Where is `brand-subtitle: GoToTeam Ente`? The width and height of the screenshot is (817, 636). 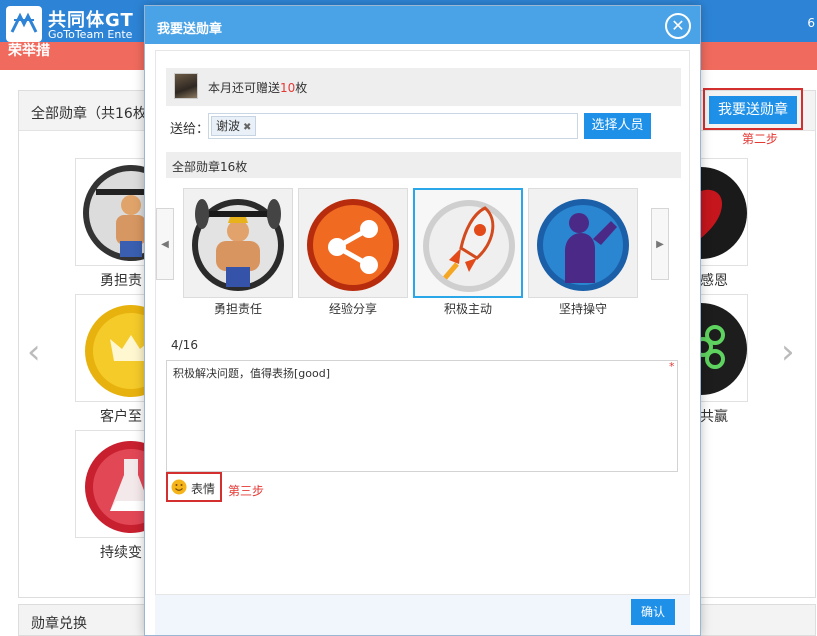 brand-subtitle: GoToTeam Ente is located at coordinates (90, 34).